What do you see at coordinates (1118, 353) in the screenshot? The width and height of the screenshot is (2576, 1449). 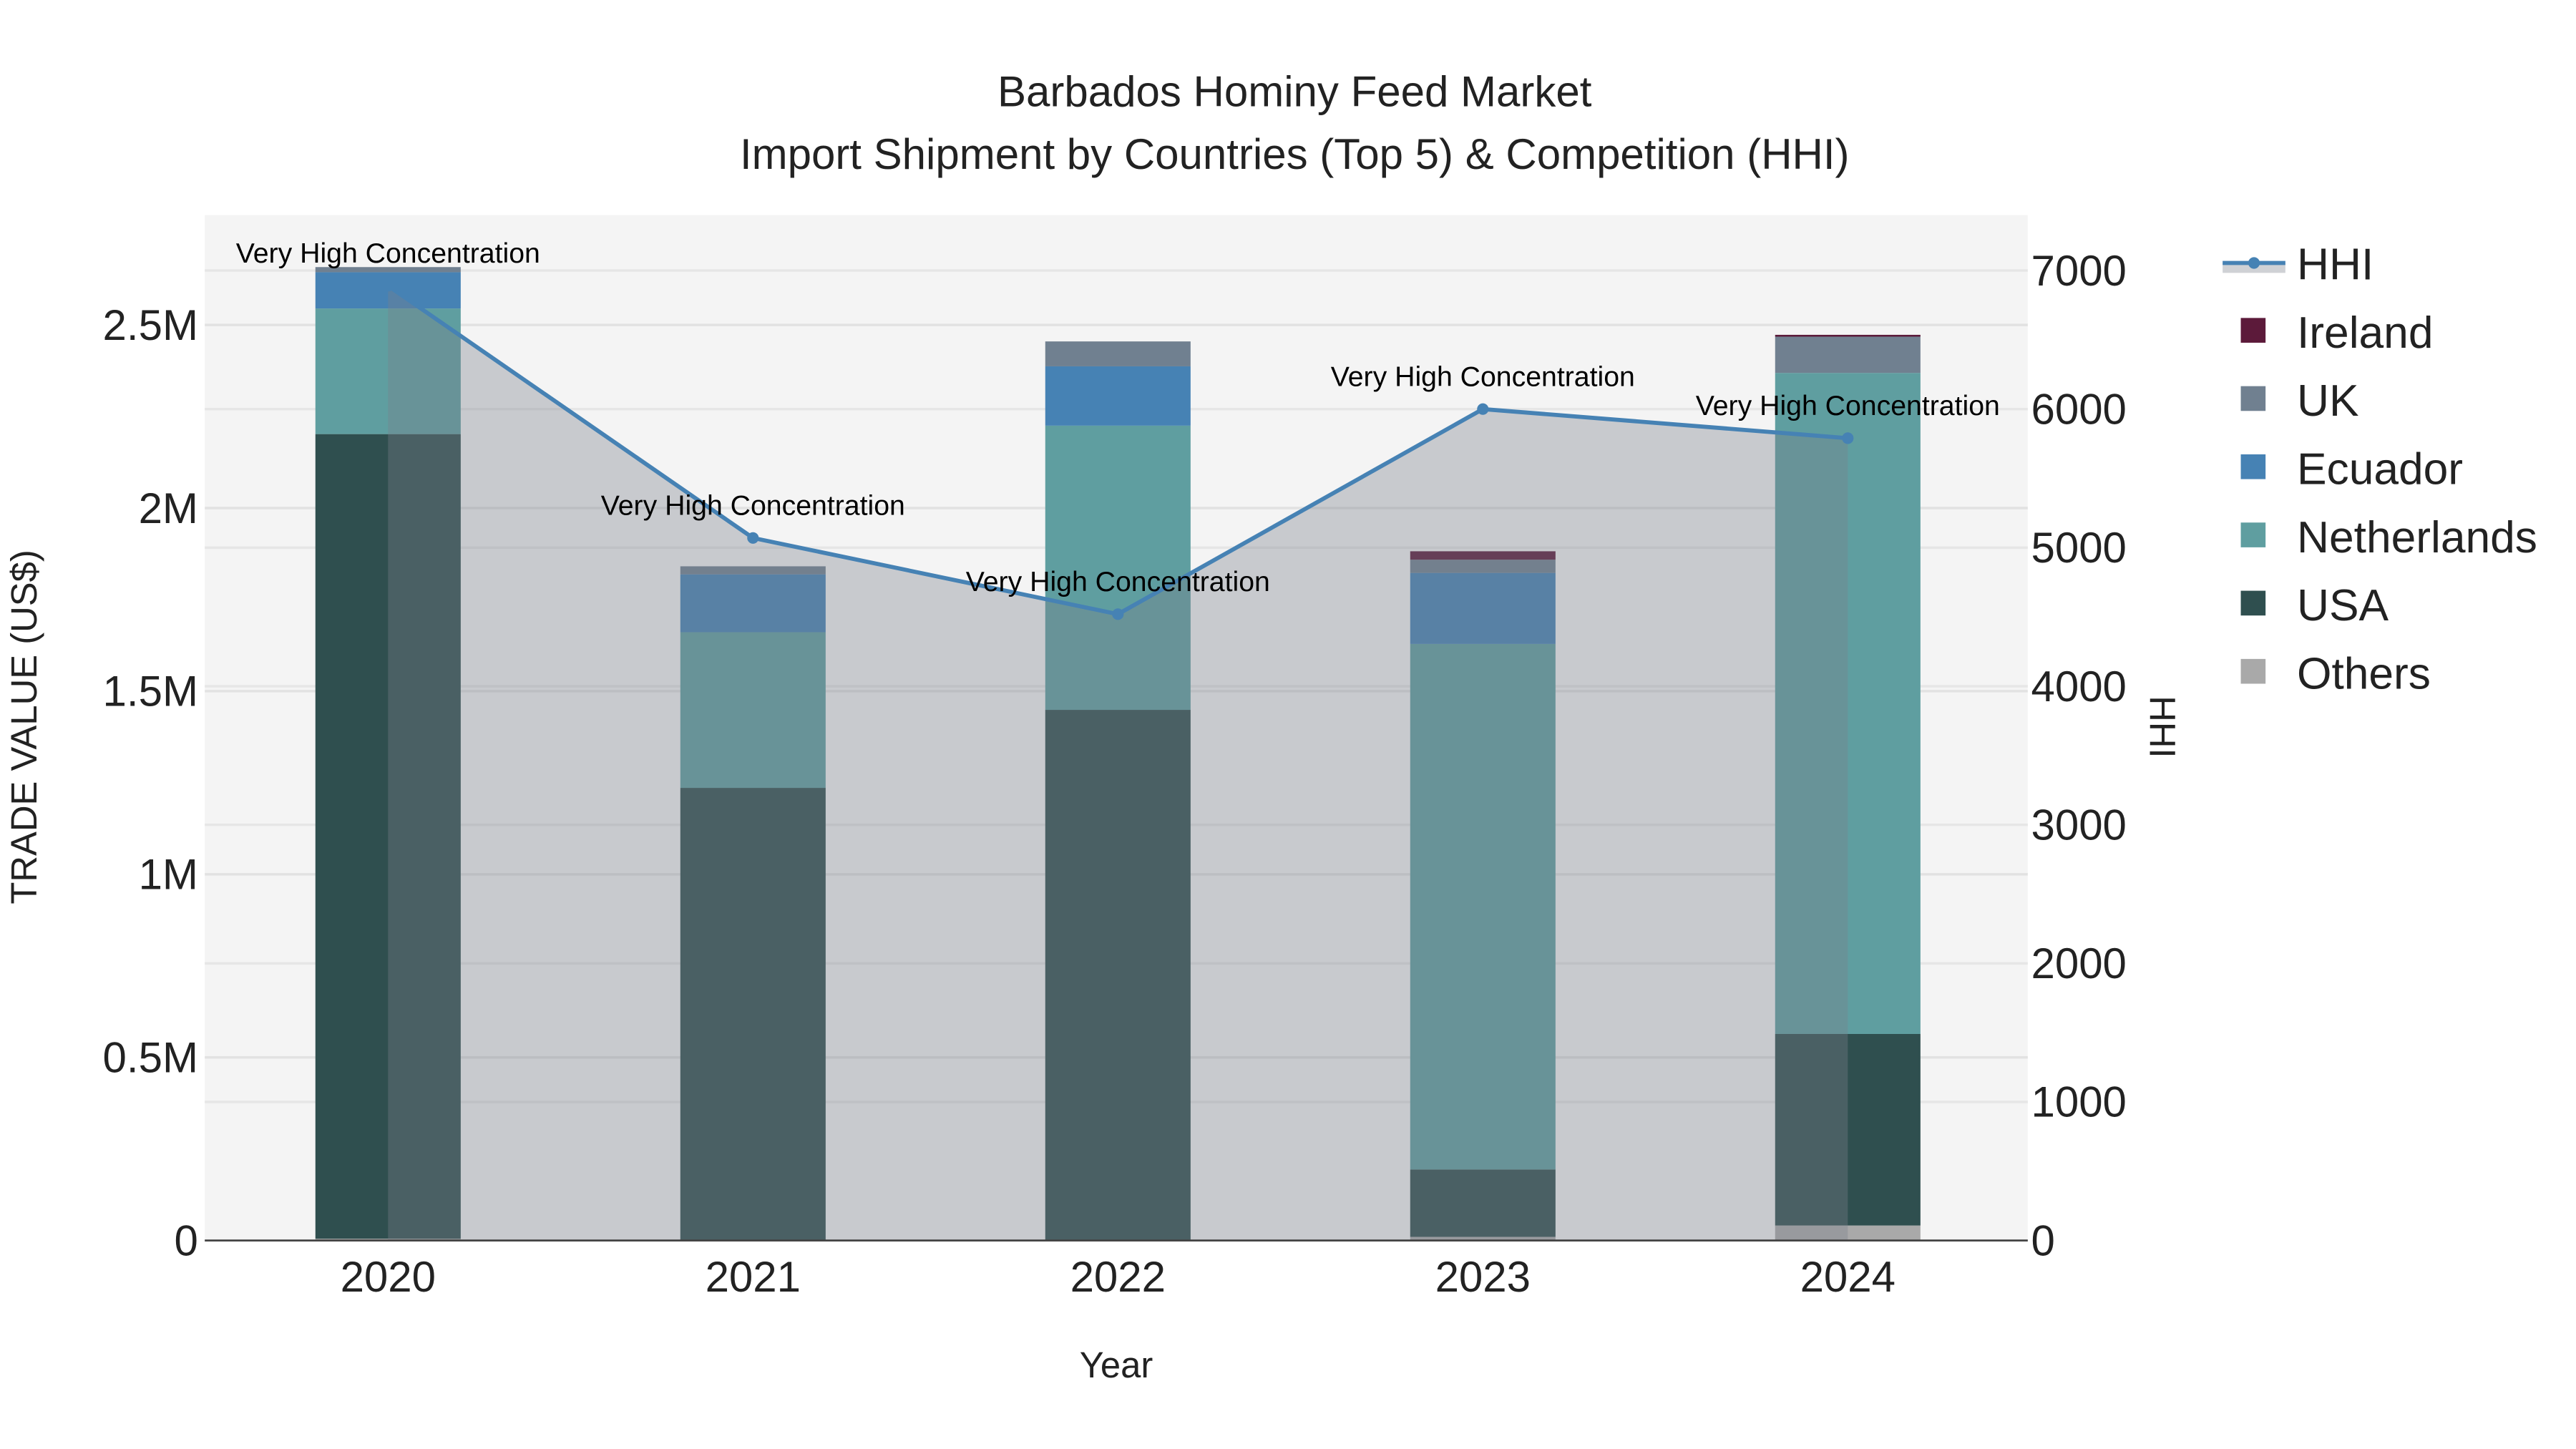 I see `bar-uk-2022` at bounding box center [1118, 353].